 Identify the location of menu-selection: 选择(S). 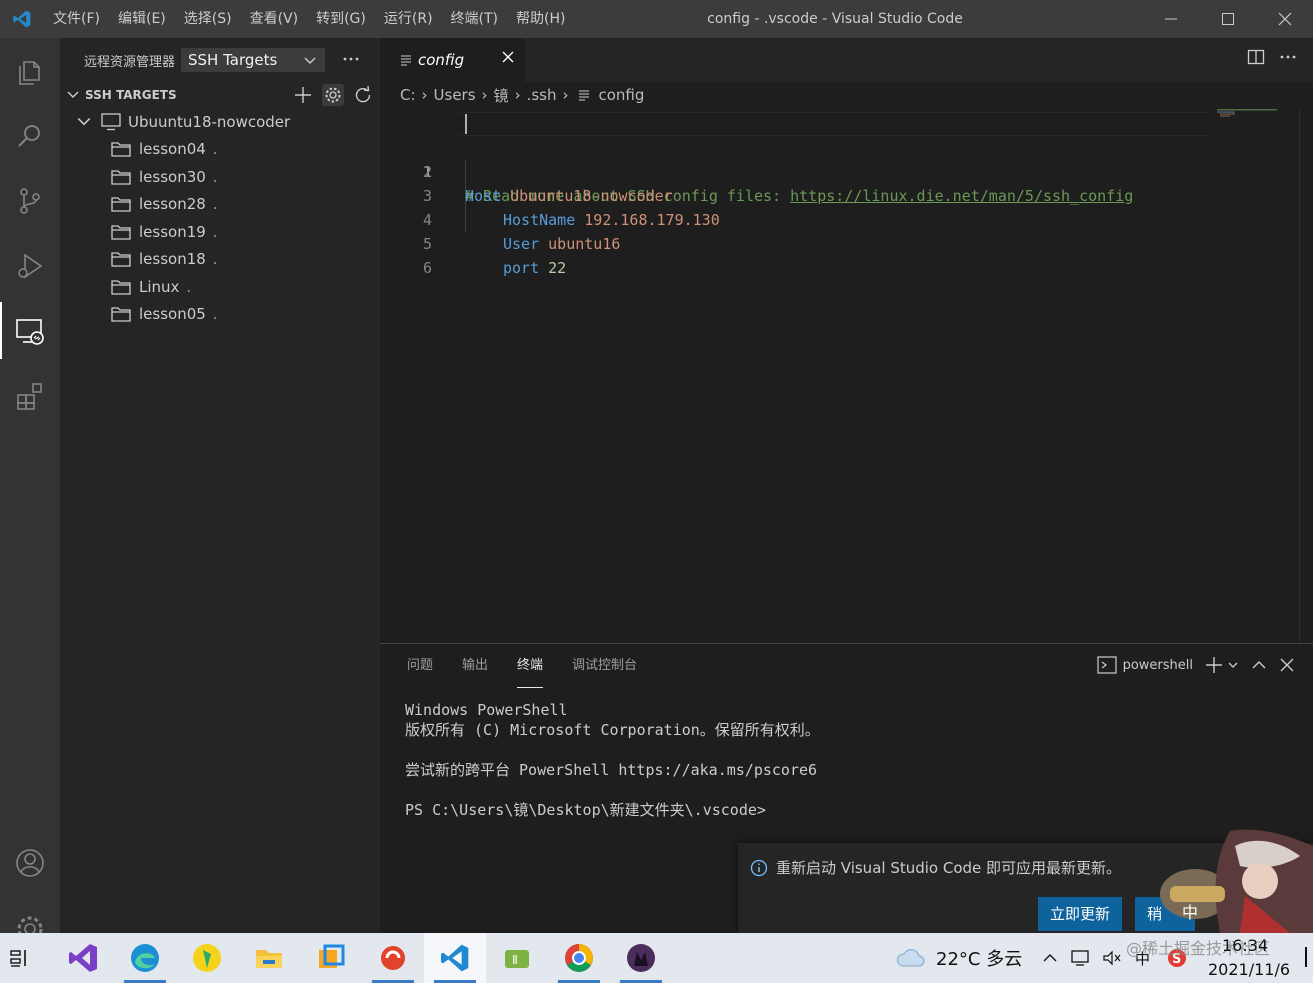
(208, 19).